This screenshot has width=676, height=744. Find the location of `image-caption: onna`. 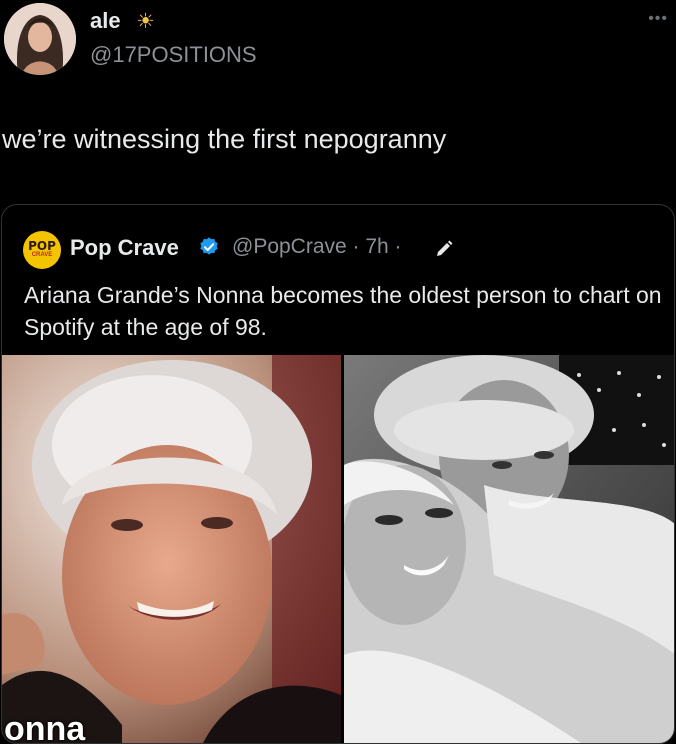

image-caption: onna is located at coordinates (45, 727).